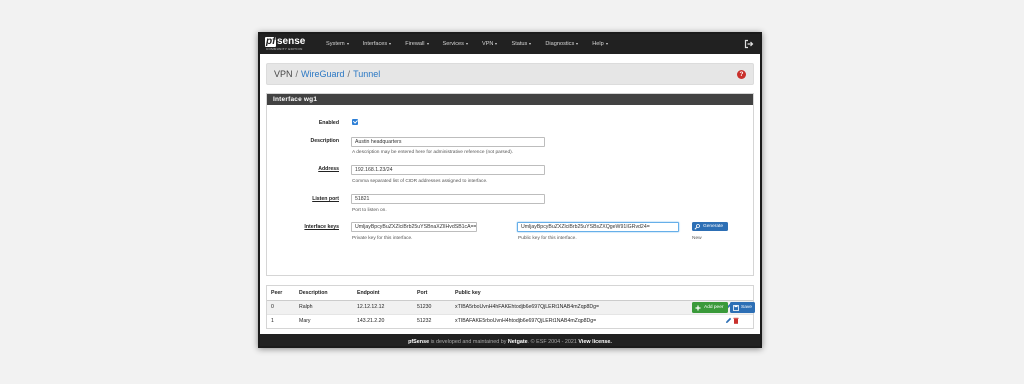 Image resolution: width=1024 pixels, height=384 pixels. Describe the element at coordinates (281, 293) in the screenshot. I see `col-peer: Peer` at that location.